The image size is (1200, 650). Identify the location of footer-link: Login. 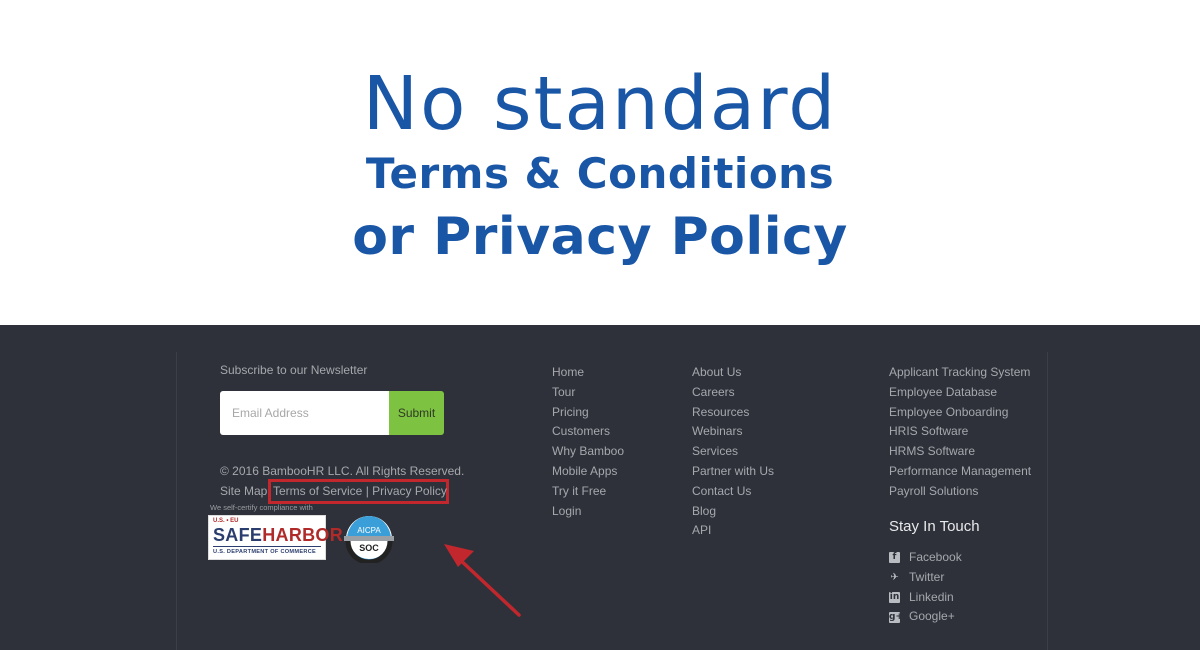
(588, 512).